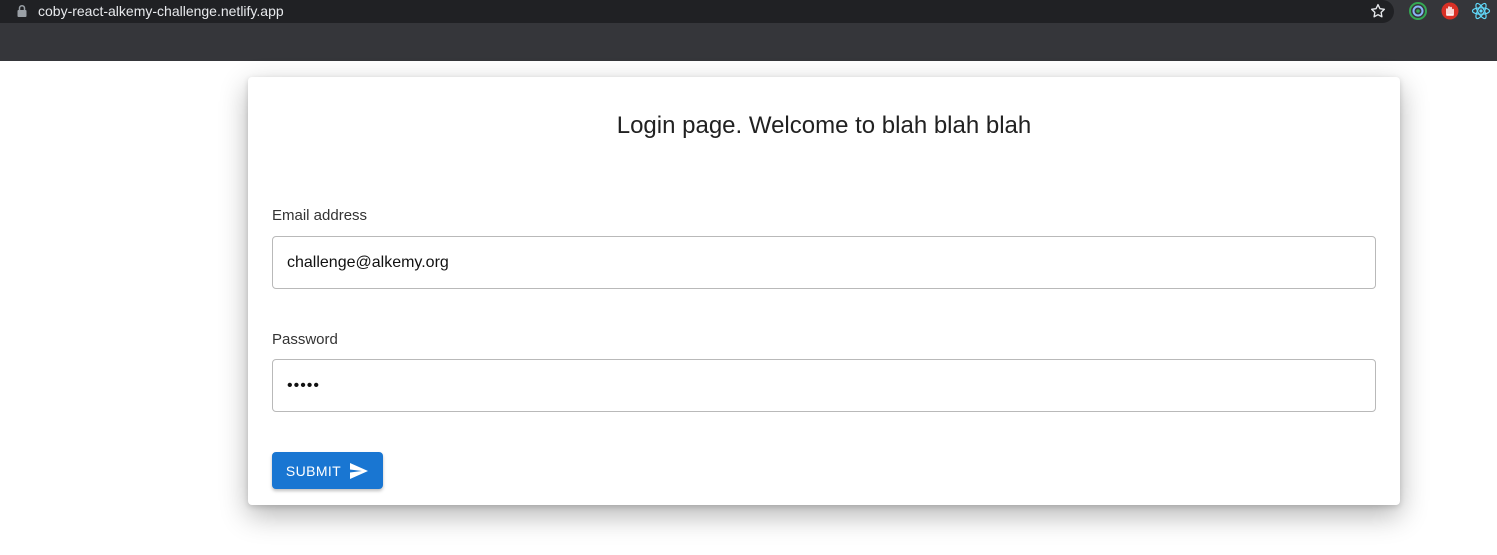  I want to click on url-text: coby-react-alkemy-challenge.netlify.app, so click(161, 11).